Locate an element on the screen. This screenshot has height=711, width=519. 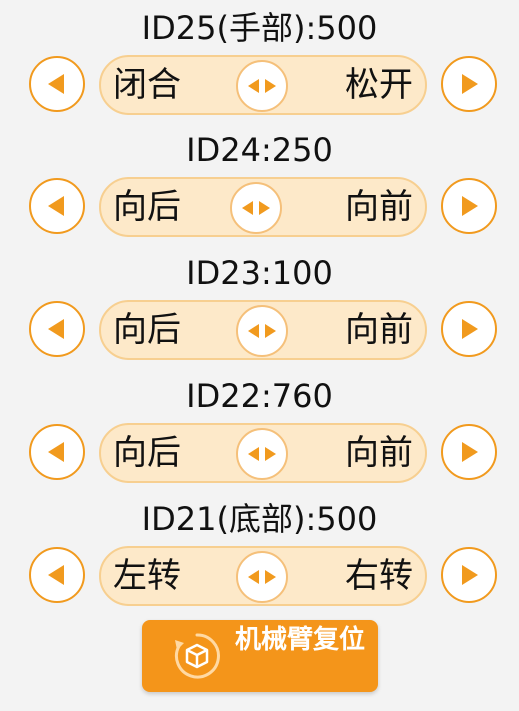
servo-title: ID25(手部):500 is located at coordinates (259, 28).